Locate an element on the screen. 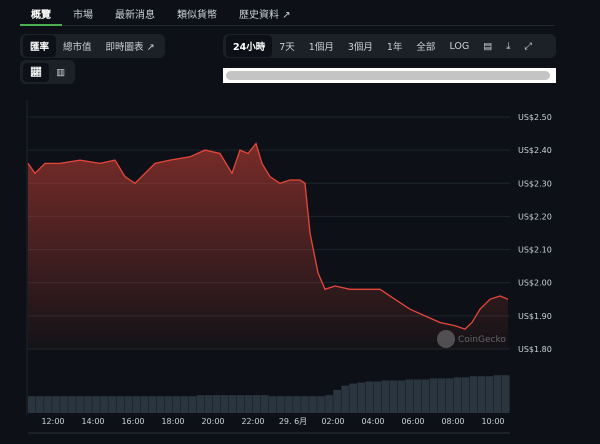  x-tick-label: 16:00 is located at coordinates (132, 421).